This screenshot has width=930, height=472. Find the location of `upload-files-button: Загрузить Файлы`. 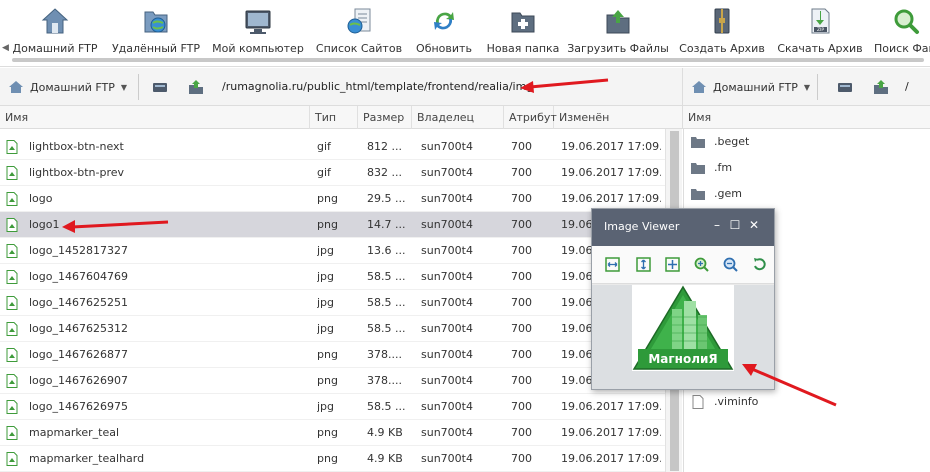

upload-files-button: Загрузить Файлы is located at coordinates (618, 27).